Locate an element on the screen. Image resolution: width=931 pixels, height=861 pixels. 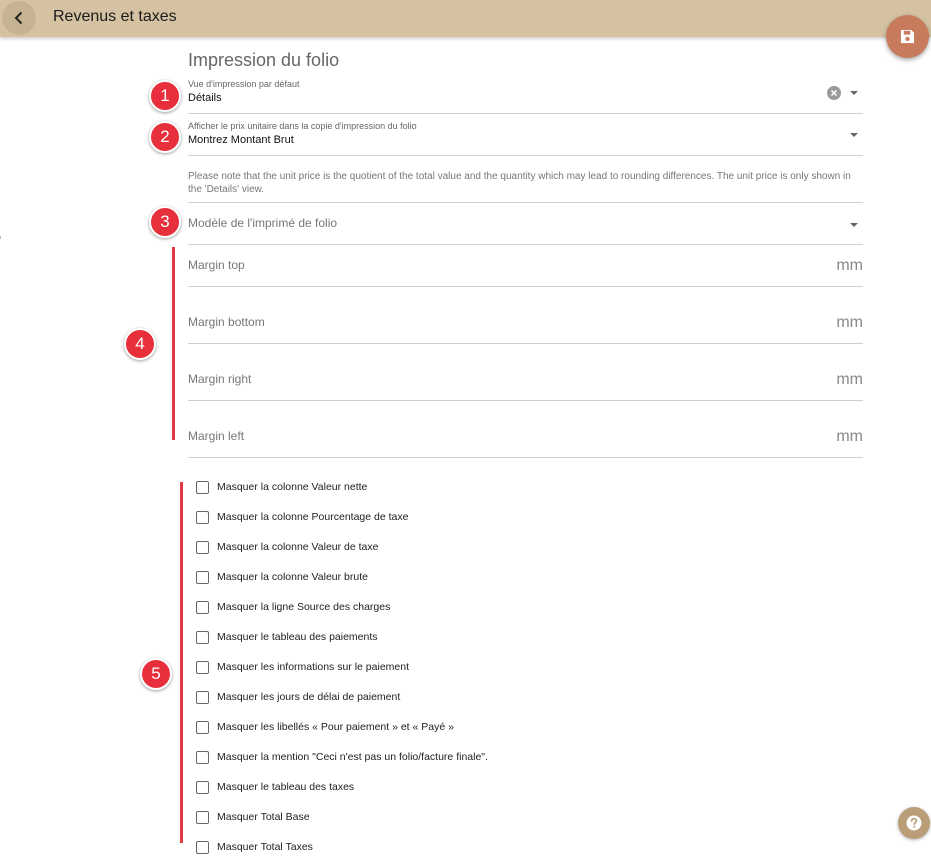
checkbox-hide-taxes-table: Masquer le tableau des taxes is located at coordinates (275, 787).